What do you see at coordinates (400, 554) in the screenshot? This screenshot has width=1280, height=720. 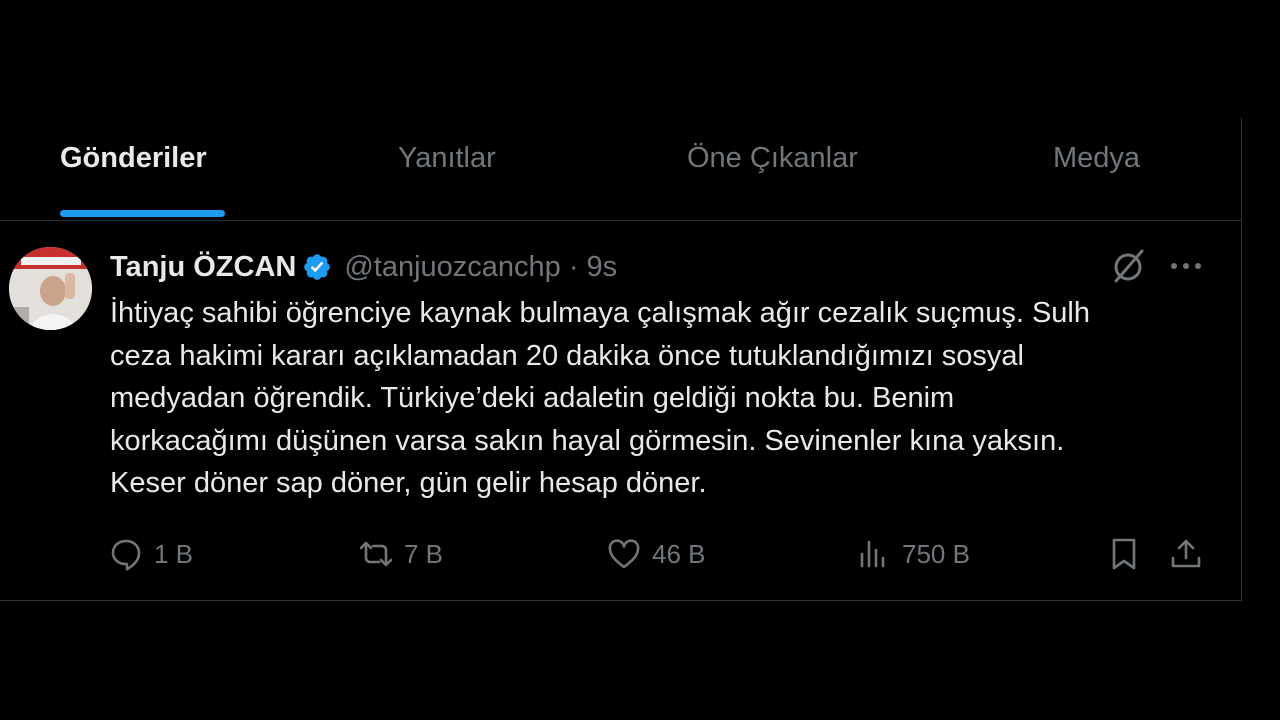 I see `repost-button: 7 B` at bounding box center [400, 554].